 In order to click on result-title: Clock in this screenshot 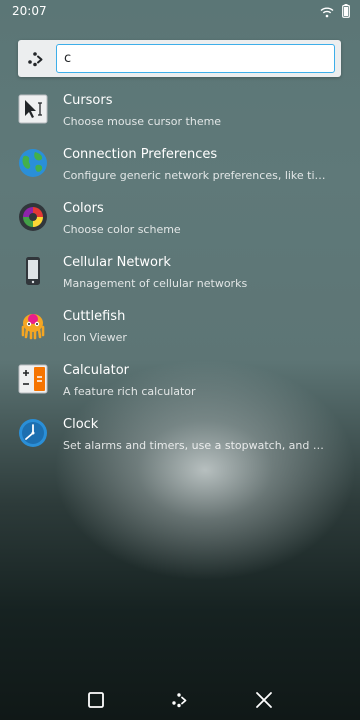, I will do `click(81, 424)`.